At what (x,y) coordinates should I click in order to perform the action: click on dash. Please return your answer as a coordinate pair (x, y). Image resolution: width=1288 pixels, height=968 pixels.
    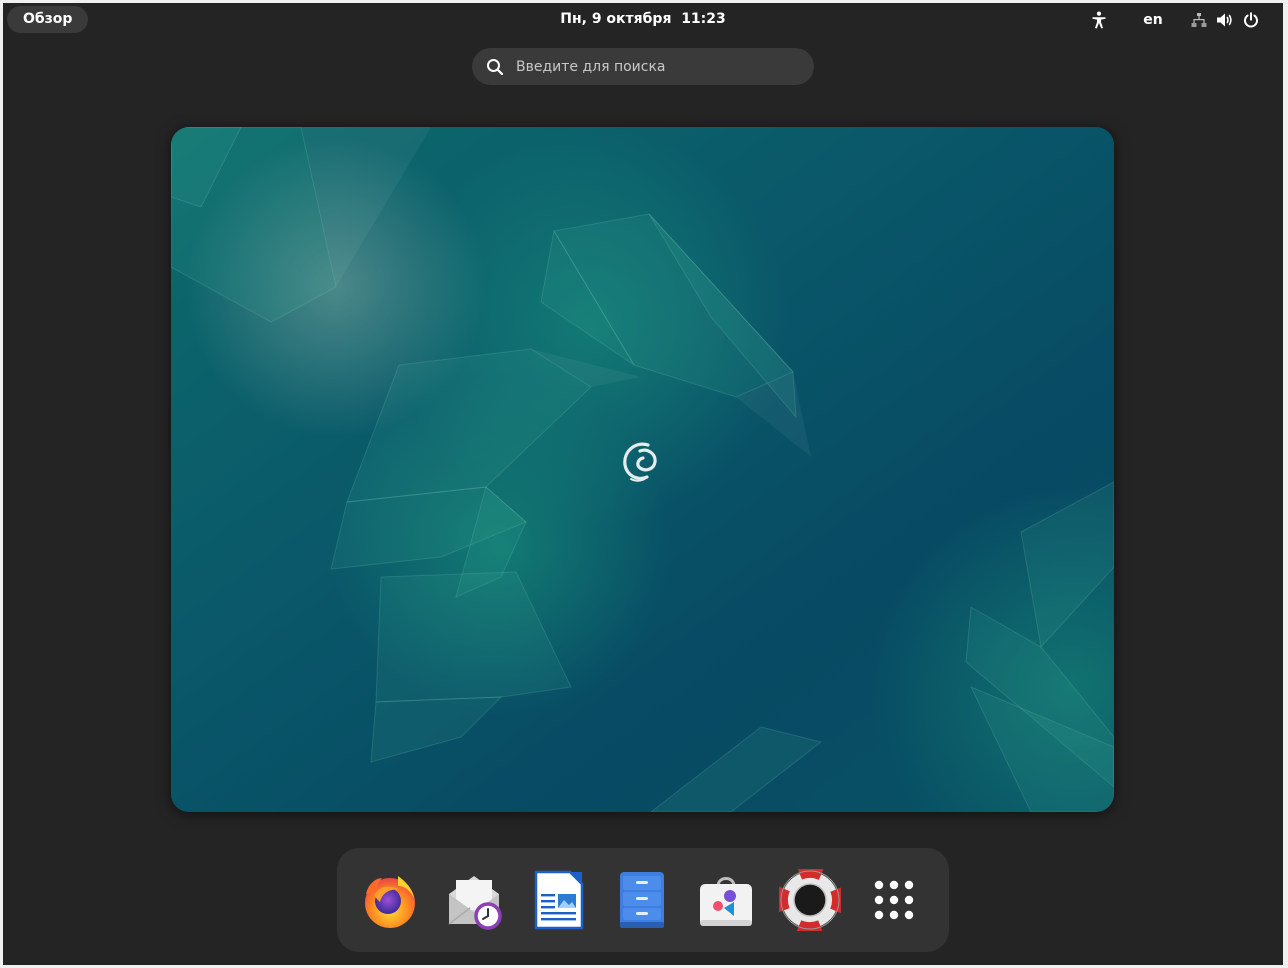
    Looking at the image, I should click on (643, 900).